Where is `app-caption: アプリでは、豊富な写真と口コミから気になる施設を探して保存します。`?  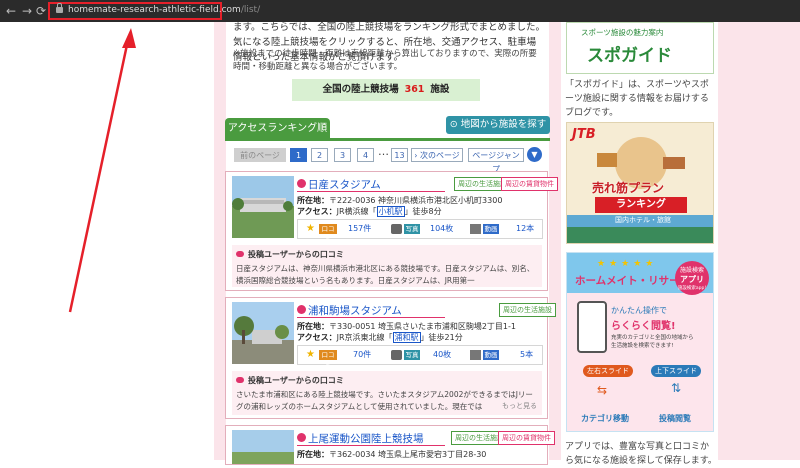
app-caption: アプリでは、豊富な写真と口コミから気になる施設を探して保存します。 is located at coordinates (641, 454).